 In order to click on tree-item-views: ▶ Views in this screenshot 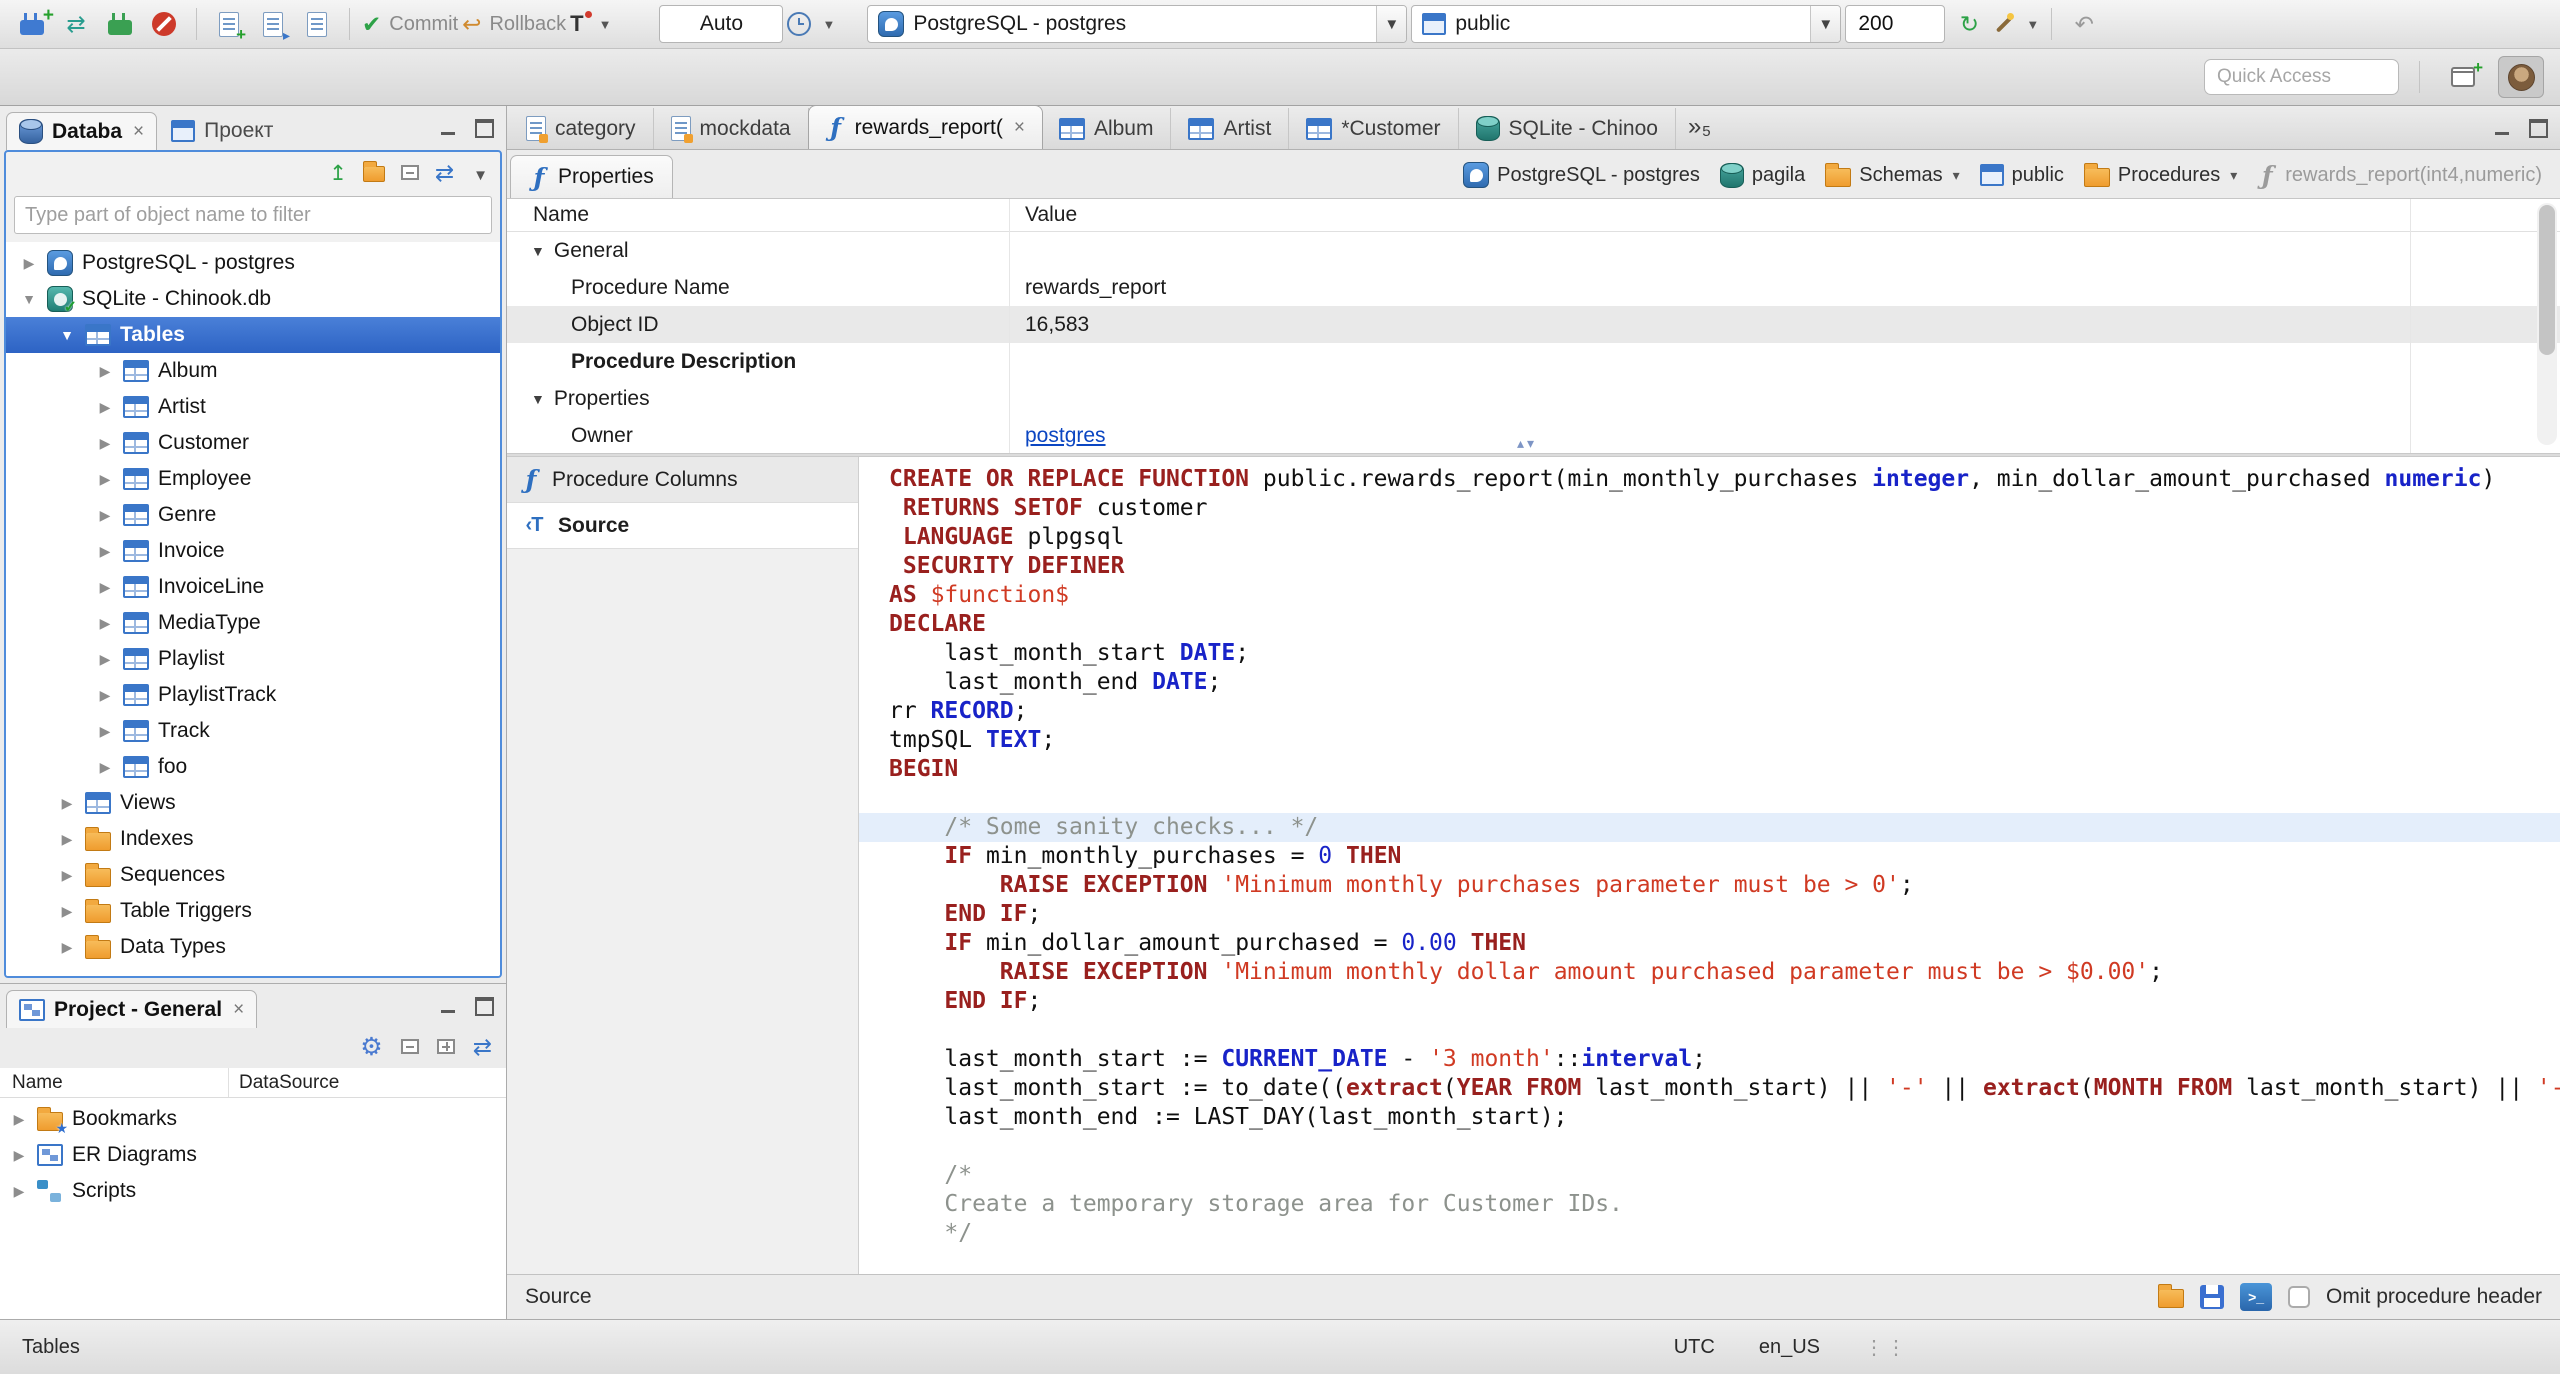, I will do `click(253, 803)`.